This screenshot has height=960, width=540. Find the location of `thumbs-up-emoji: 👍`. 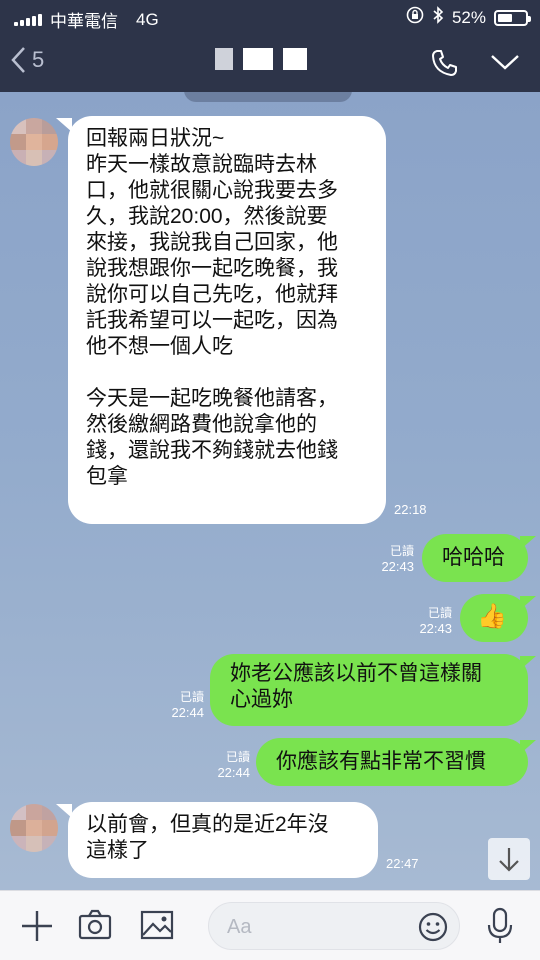

thumbs-up-emoji: 👍 is located at coordinates (492, 616).